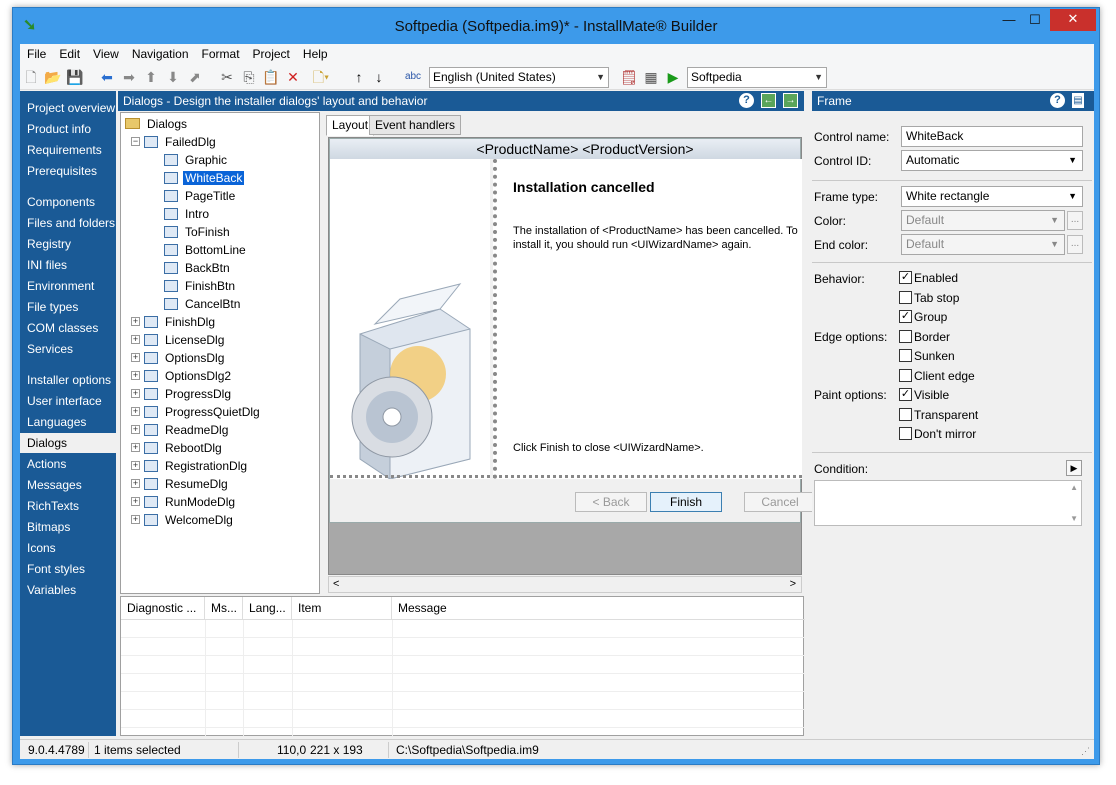 The image size is (1116, 785). I want to click on sidebar-item-installer-options: Installer options, so click(68, 380).